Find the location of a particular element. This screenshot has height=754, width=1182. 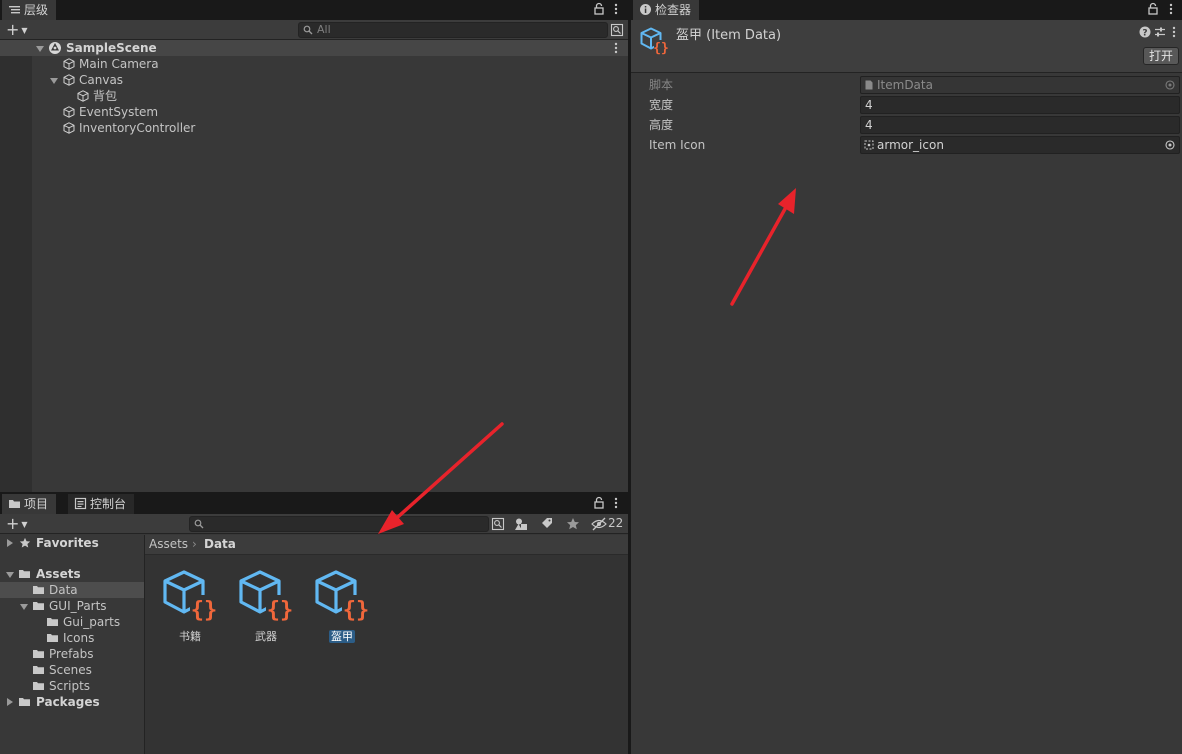

tab-project: 项目 is located at coordinates (29, 504).